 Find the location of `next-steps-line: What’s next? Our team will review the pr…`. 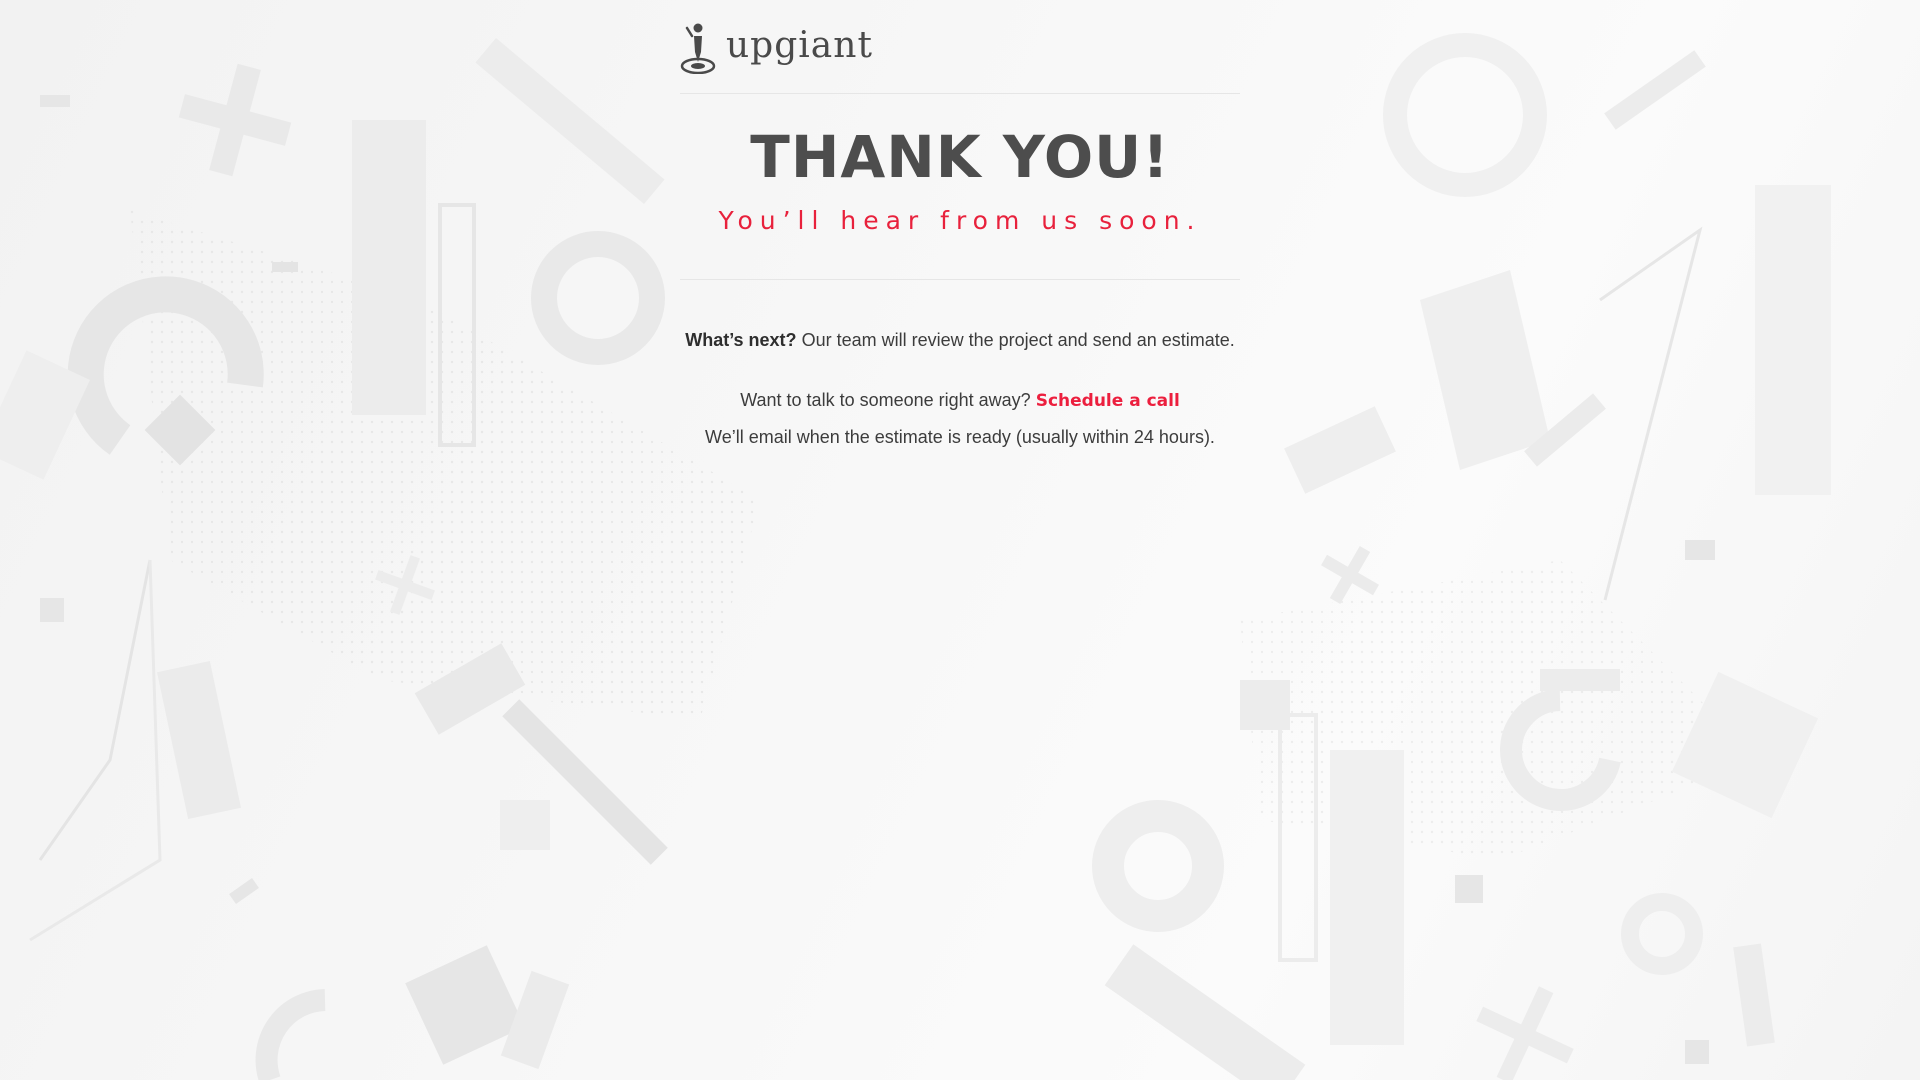

next-steps-line: What’s next? Our team will review the pr… is located at coordinates (960, 340).